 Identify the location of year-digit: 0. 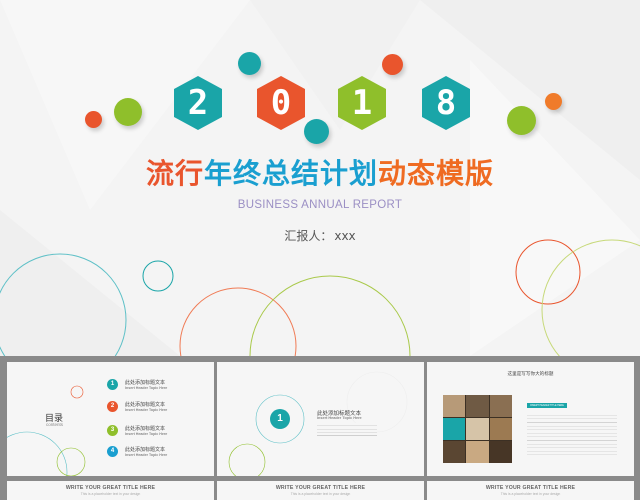
(281, 103).